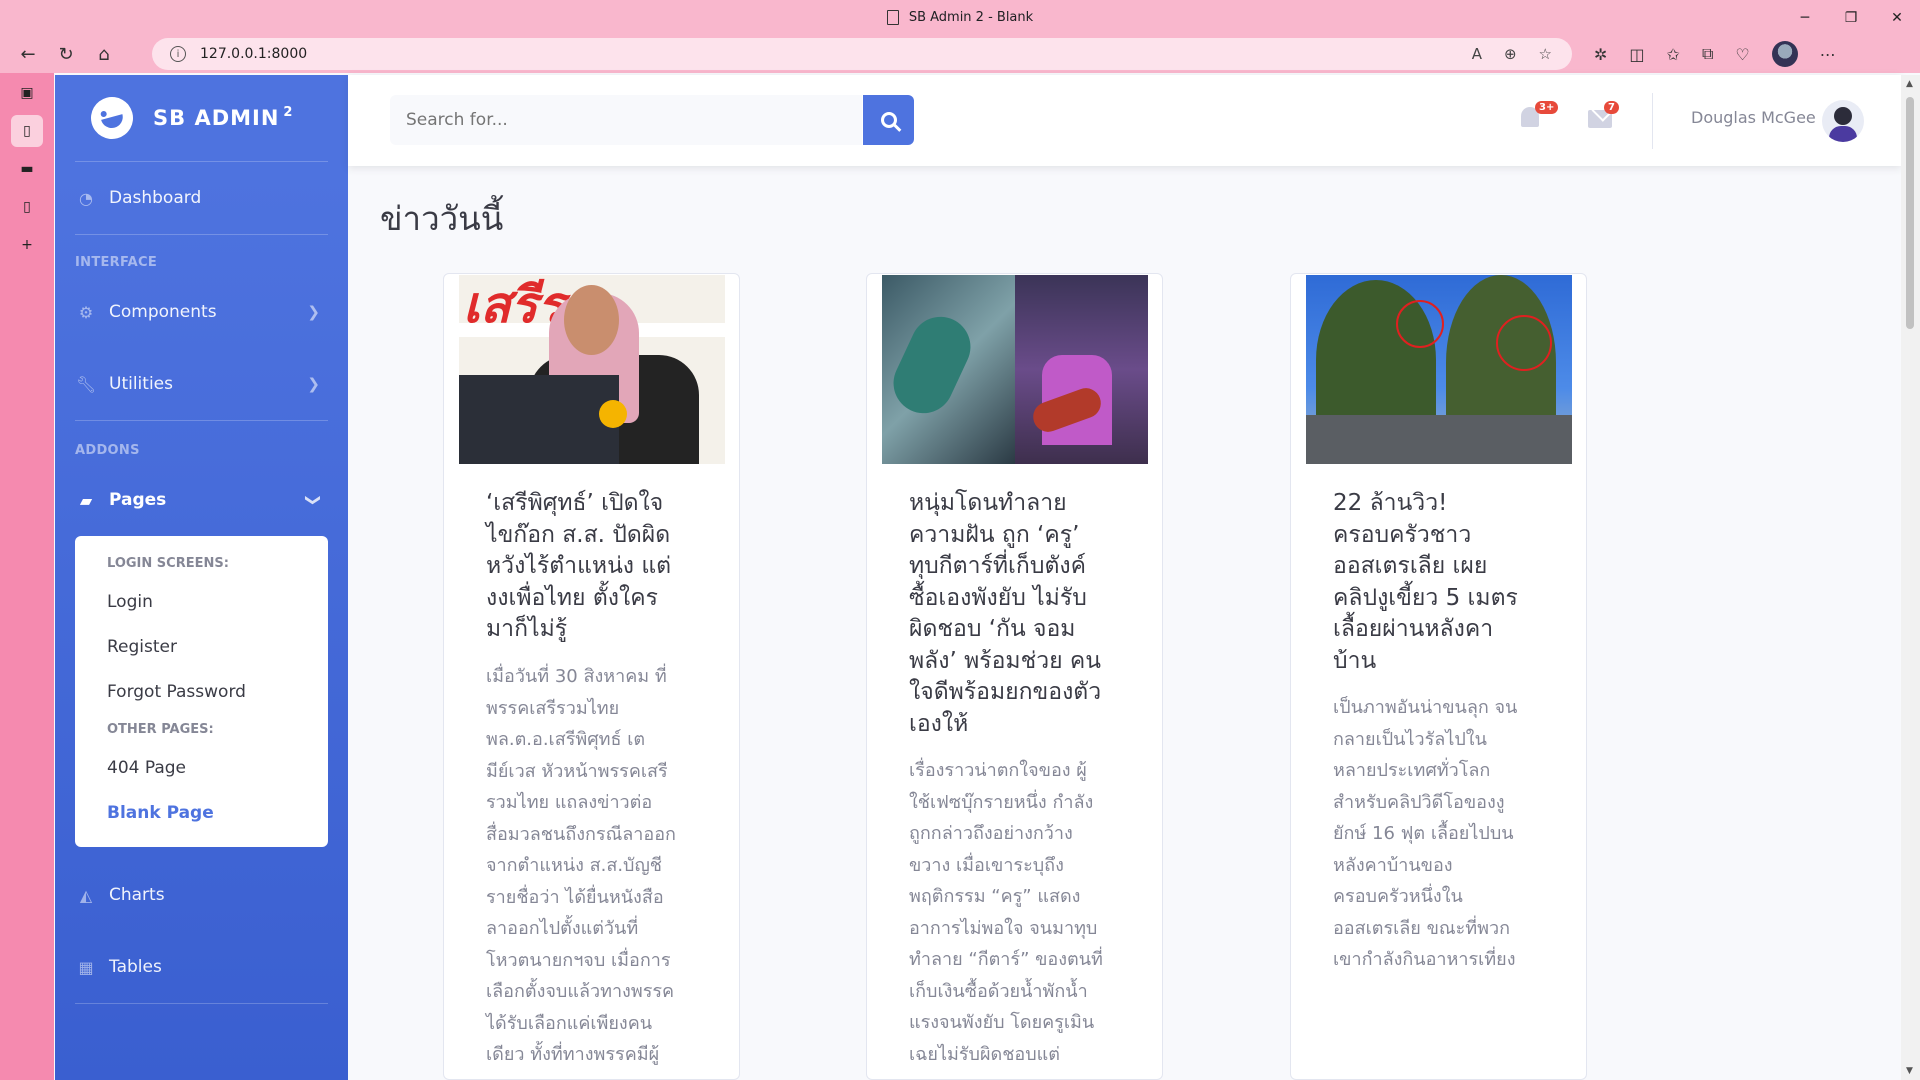 The height and width of the screenshot is (1080, 1920). I want to click on refresh-icon: ↻, so click(66, 54).